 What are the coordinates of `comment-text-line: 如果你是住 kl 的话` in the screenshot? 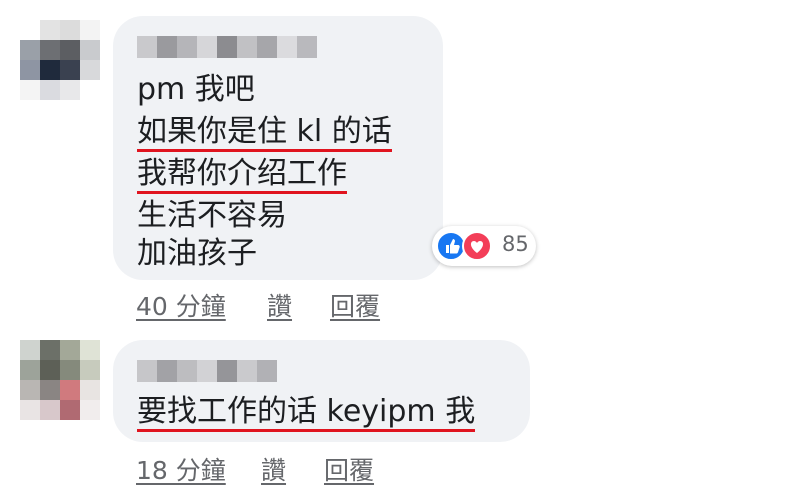 It's located at (264, 132).